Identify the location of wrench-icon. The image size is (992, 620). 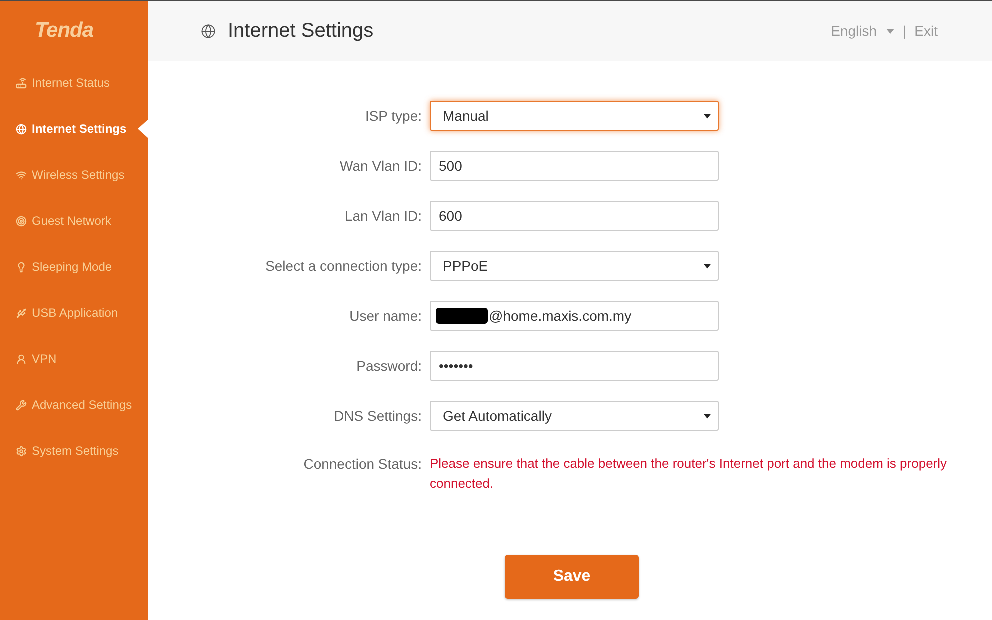
(21, 405).